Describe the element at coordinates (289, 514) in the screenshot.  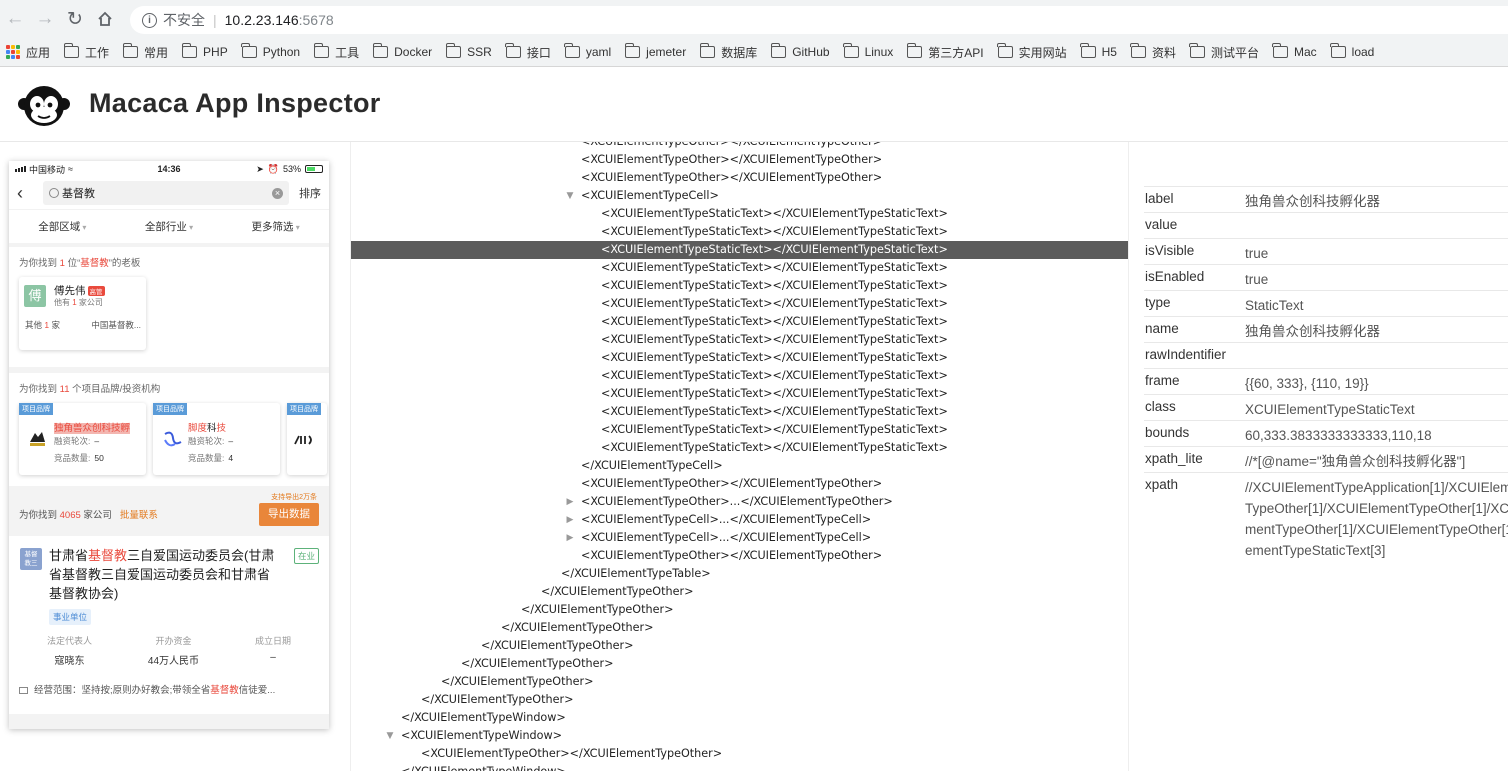
I see `export-button: 导出数据` at that location.